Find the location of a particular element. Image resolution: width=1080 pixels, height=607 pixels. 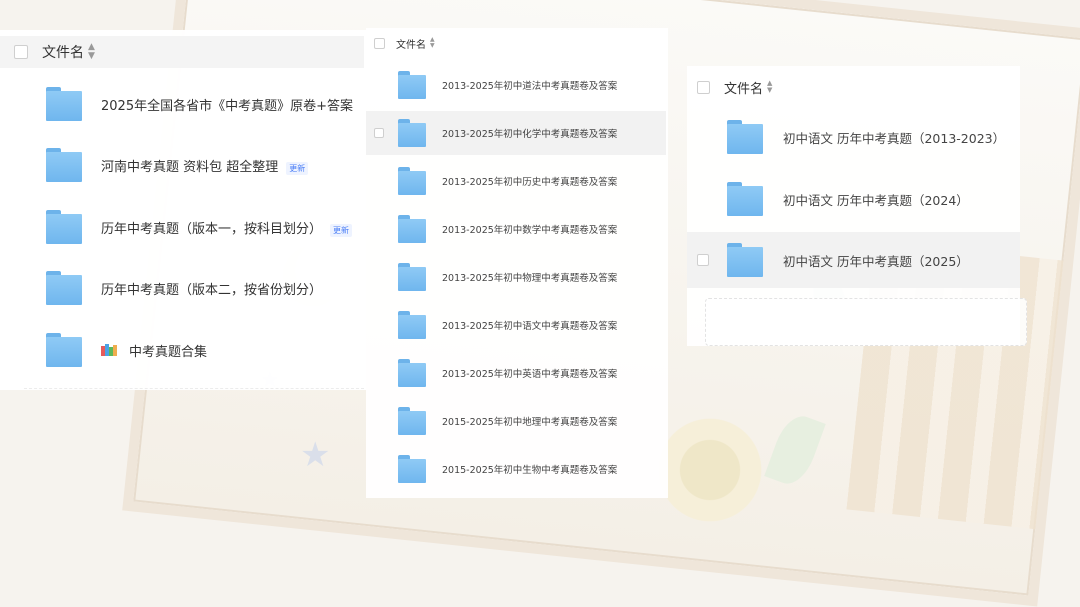

file-name: 2013-2025年初中英语中考真题卷及答案 is located at coordinates (529, 373).